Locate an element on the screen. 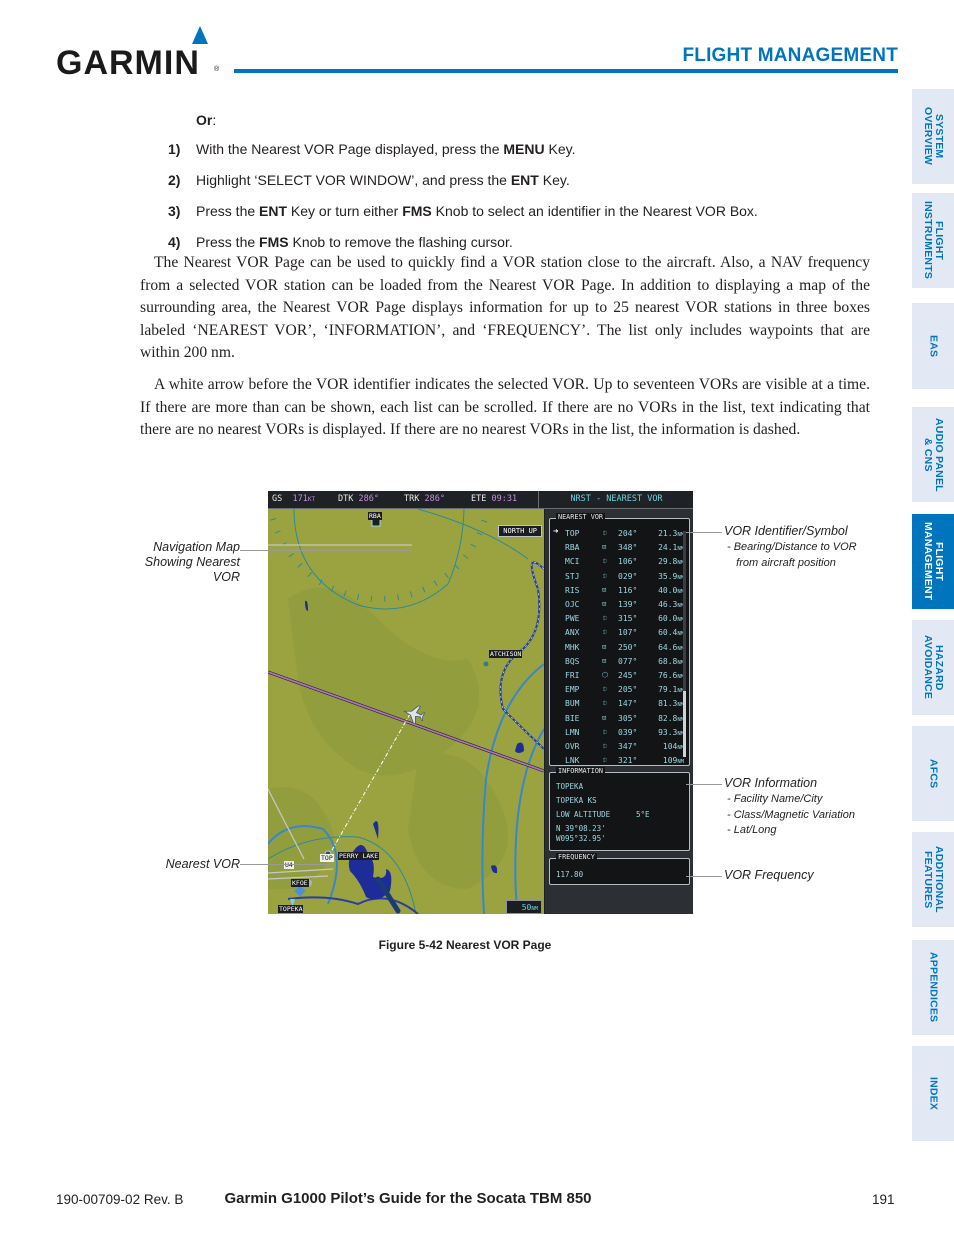 The image size is (954, 1235). map-range-unit: NM is located at coordinates (534, 909).